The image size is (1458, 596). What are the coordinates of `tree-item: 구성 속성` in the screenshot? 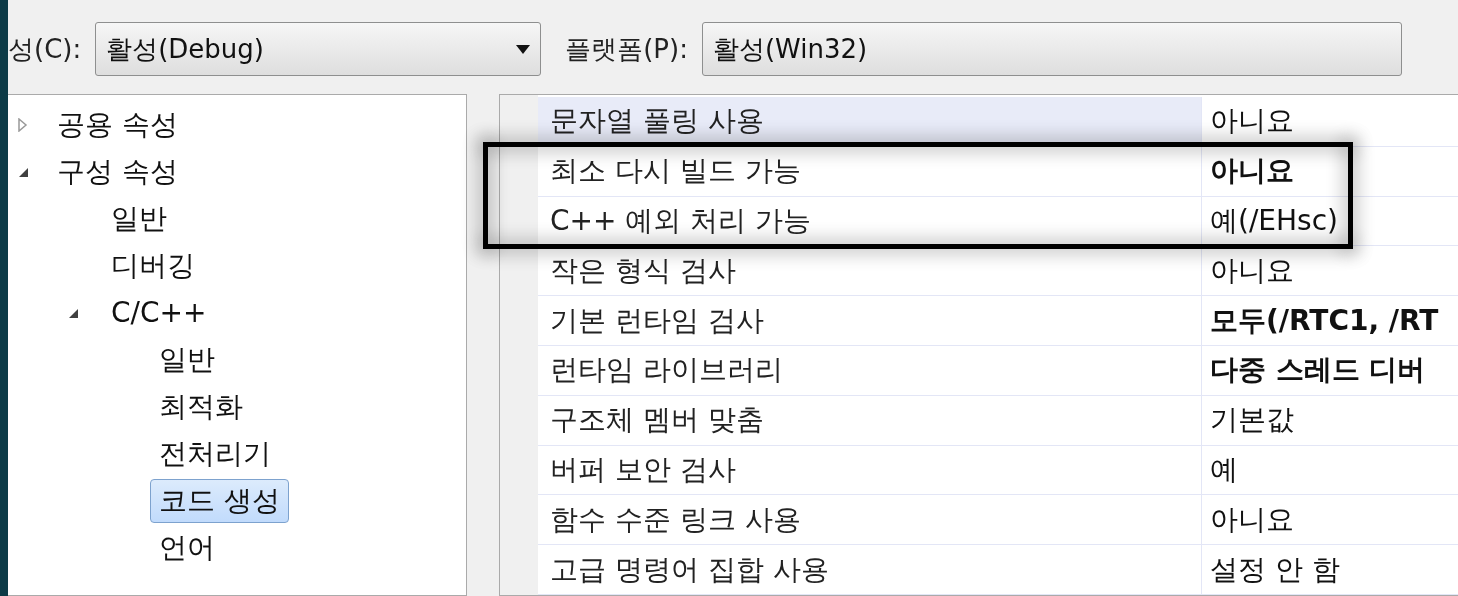 It's located at (117, 171).